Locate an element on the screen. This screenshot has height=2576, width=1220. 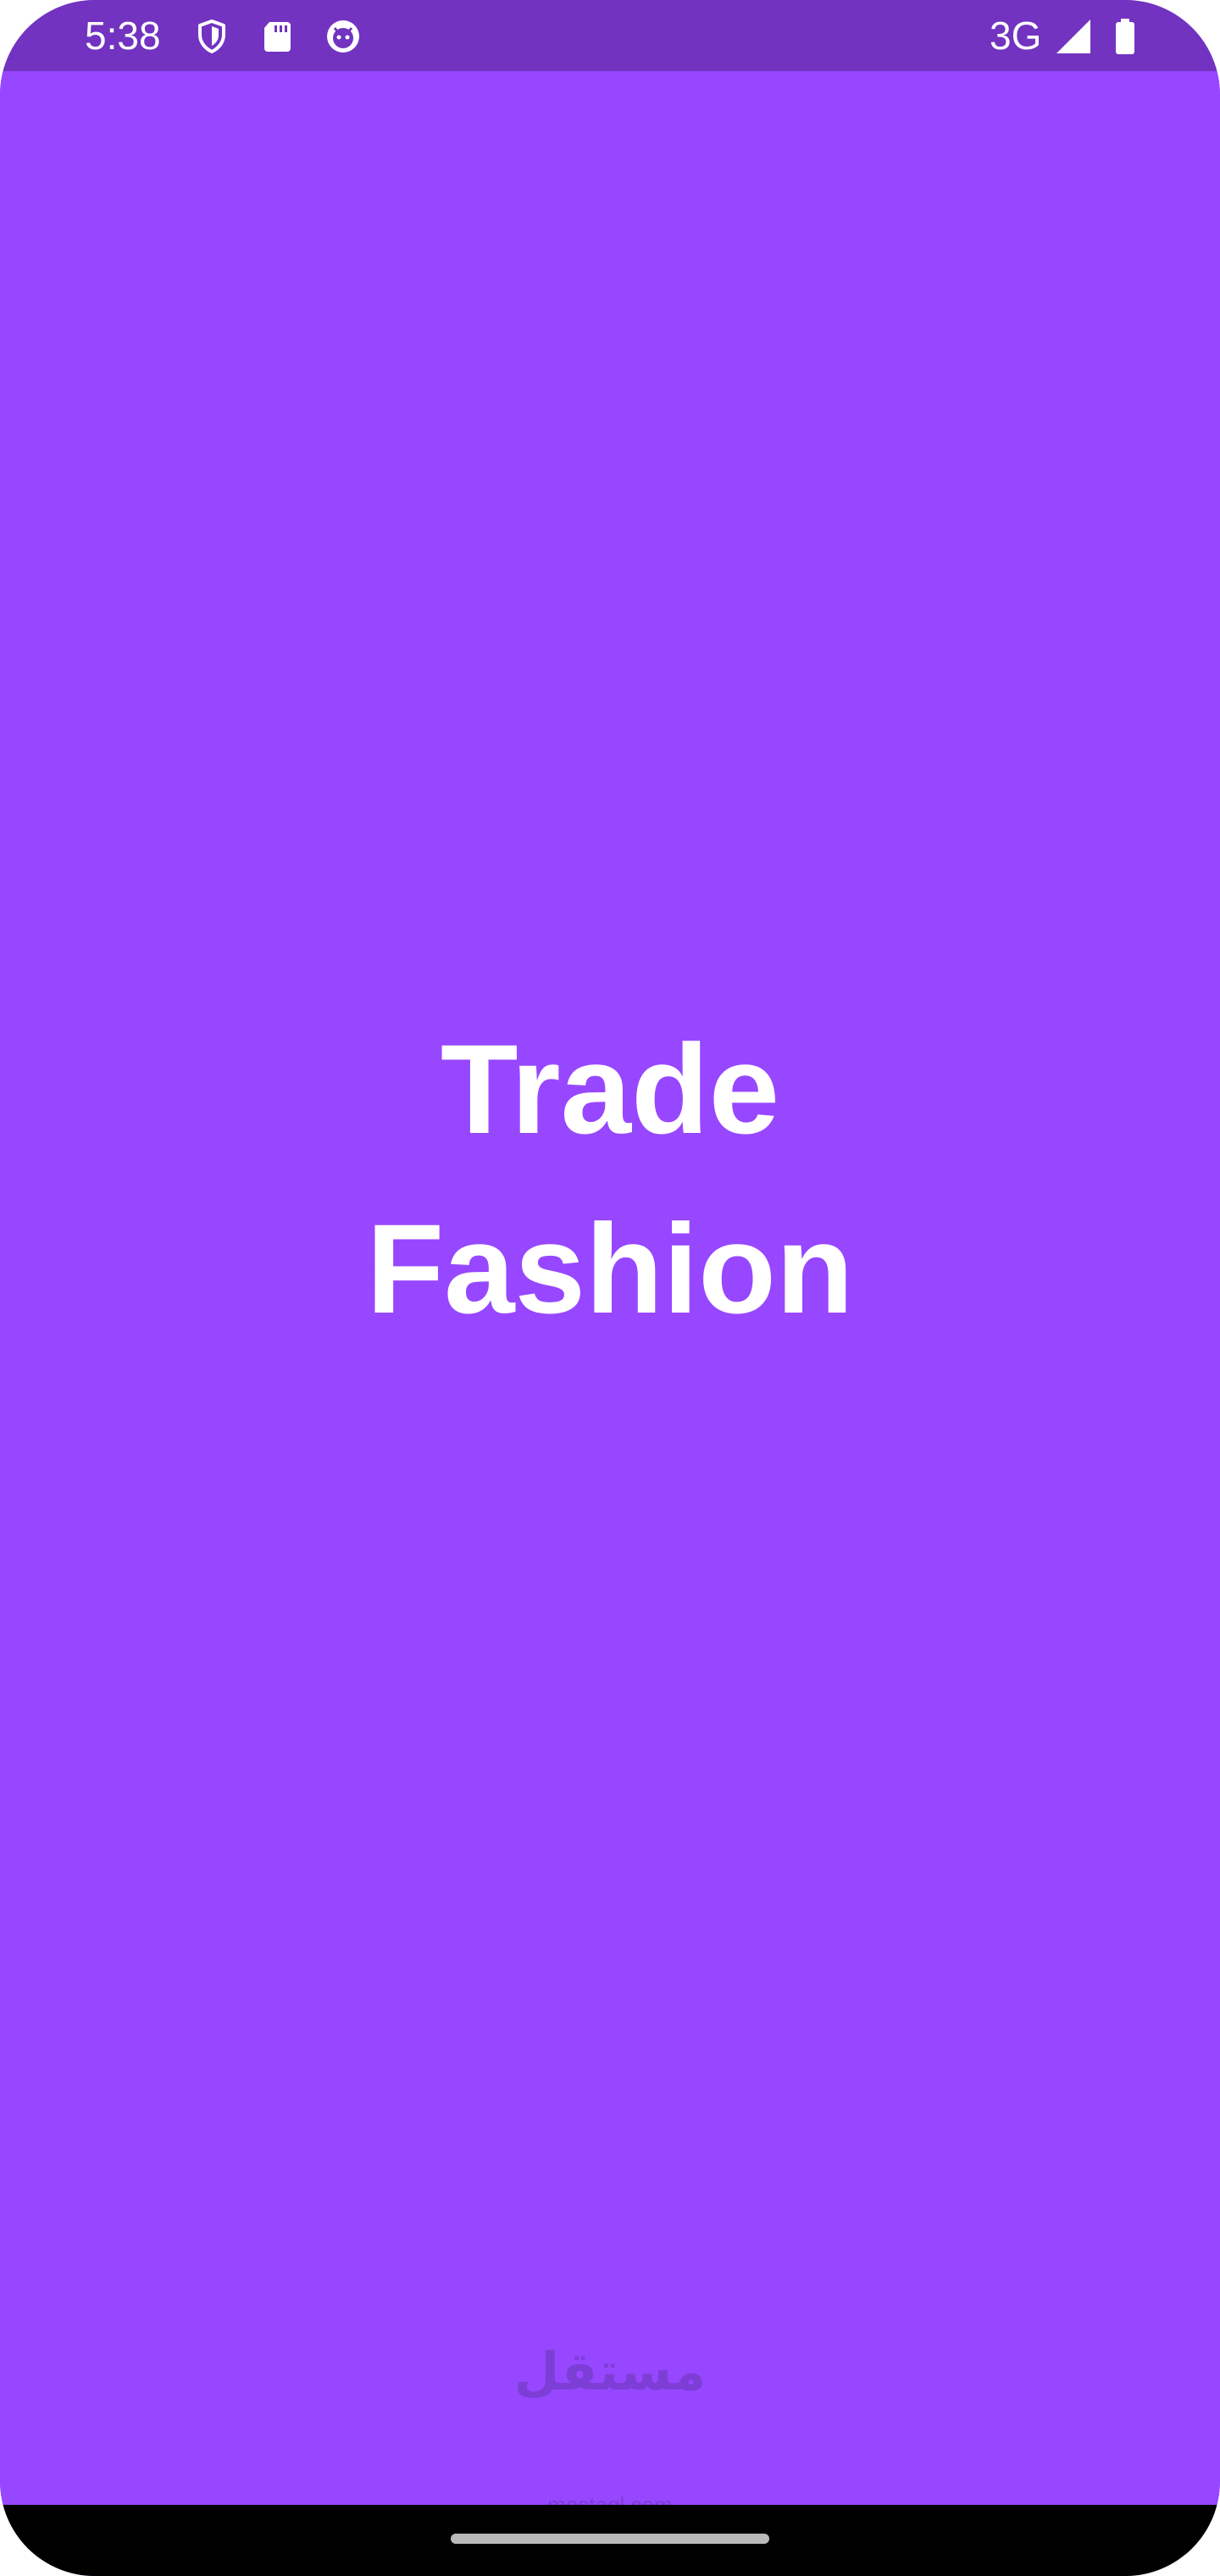
app-title-line-1: Trade is located at coordinates (610, 1089).